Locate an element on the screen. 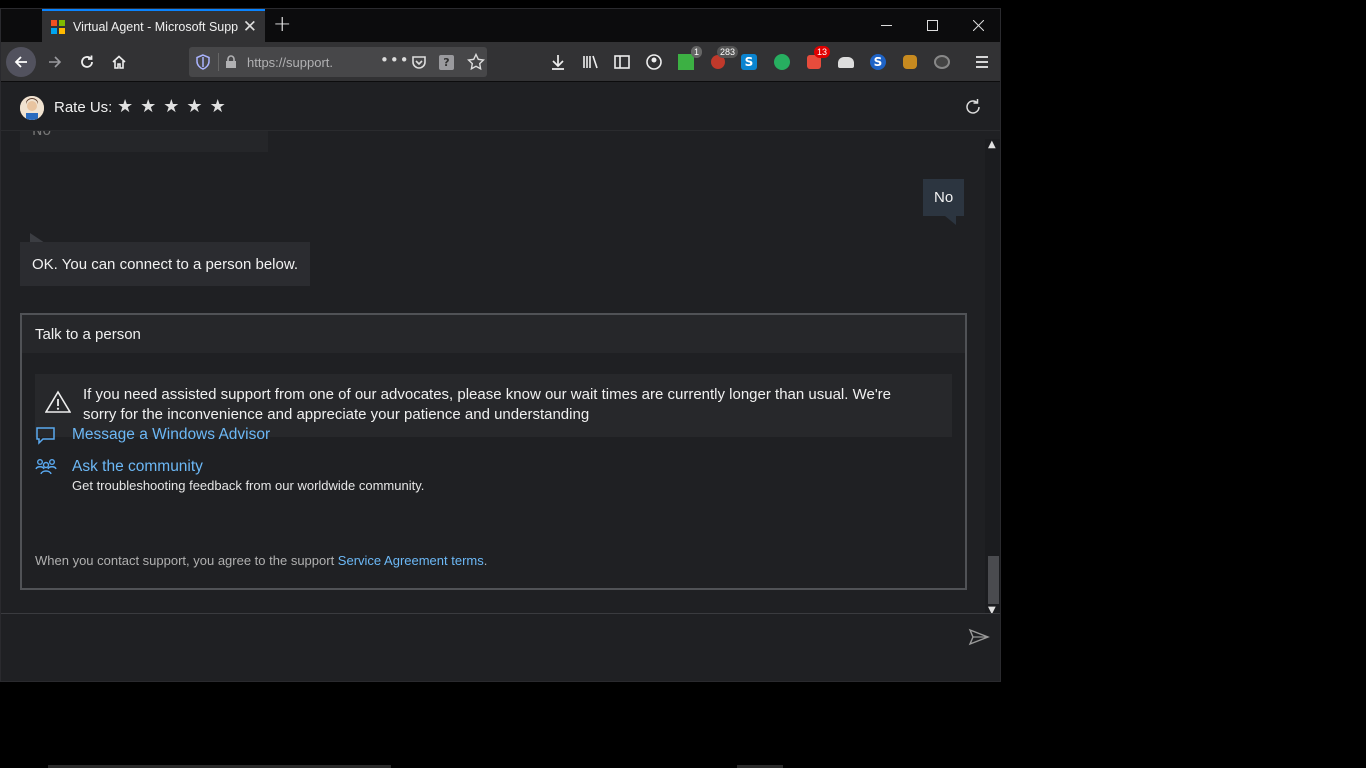 This screenshot has width=1366, height=768. chat-bubble-icon is located at coordinates (45, 436).